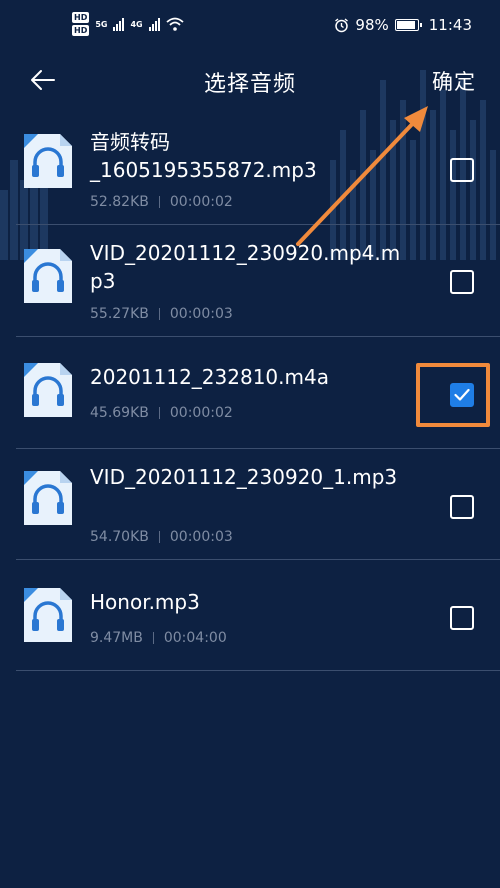 The height and width of the screenshot is (888, 500). What do you see at coordinates (81, 17) in the screenshot?
I see `hd-badge-1: HD` at bounding box center [81, 17].